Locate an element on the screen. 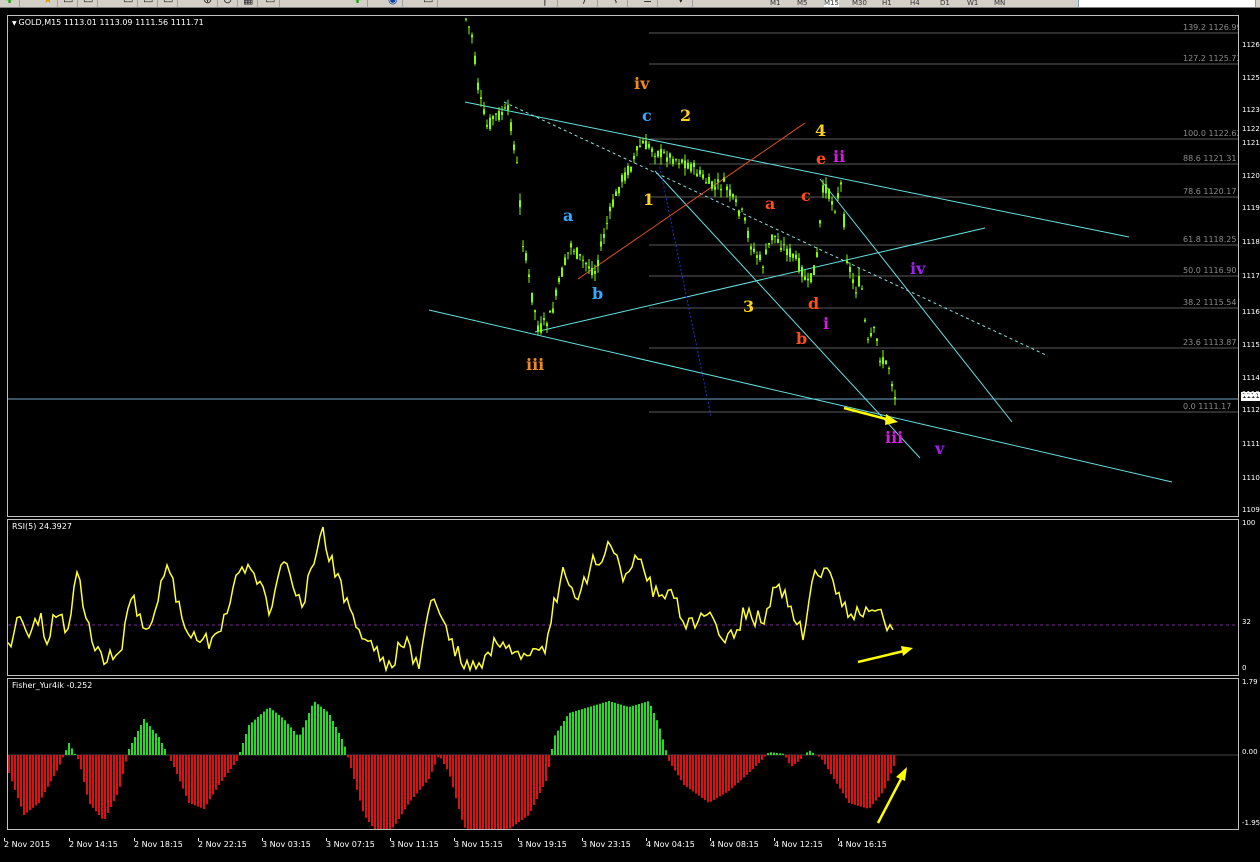 This screenshot has width=1260, height=862. cursor-button: | is located at coordinates (549, 3).